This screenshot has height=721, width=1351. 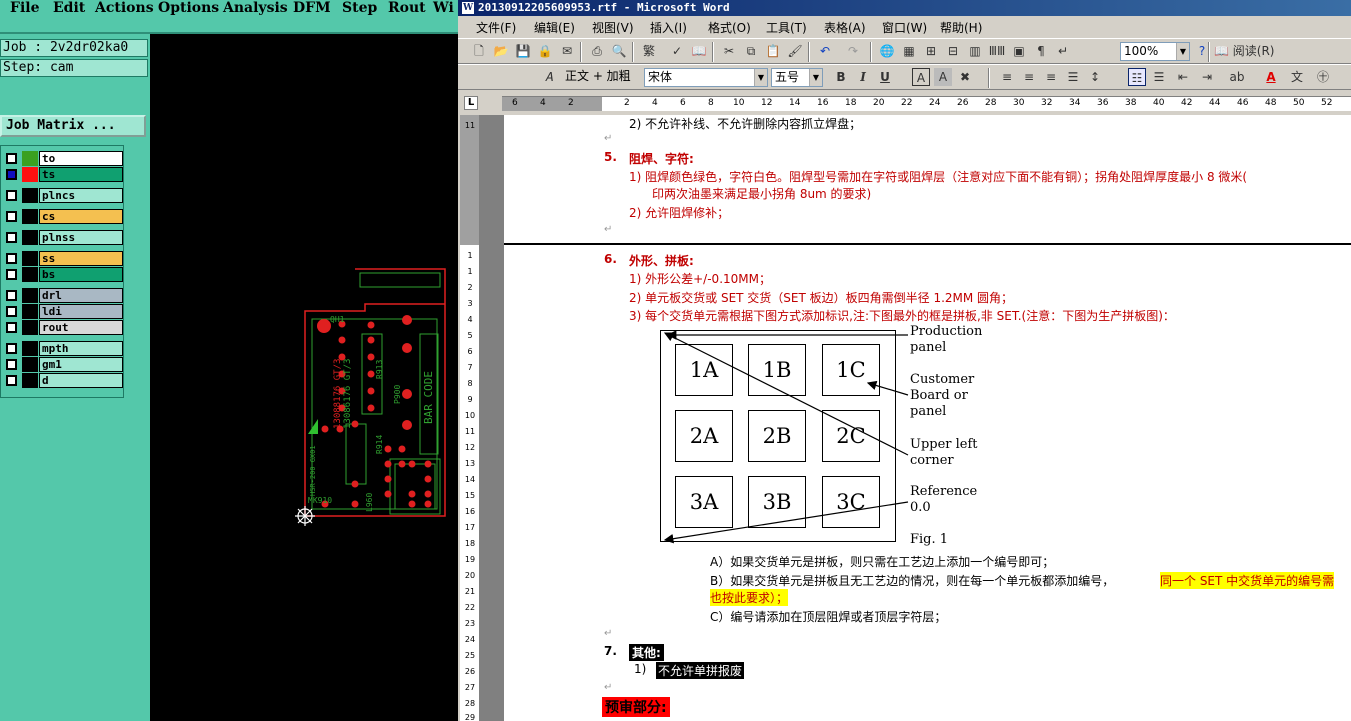 I want to click on redo-icon: ↷, so click(x=853, y=51).